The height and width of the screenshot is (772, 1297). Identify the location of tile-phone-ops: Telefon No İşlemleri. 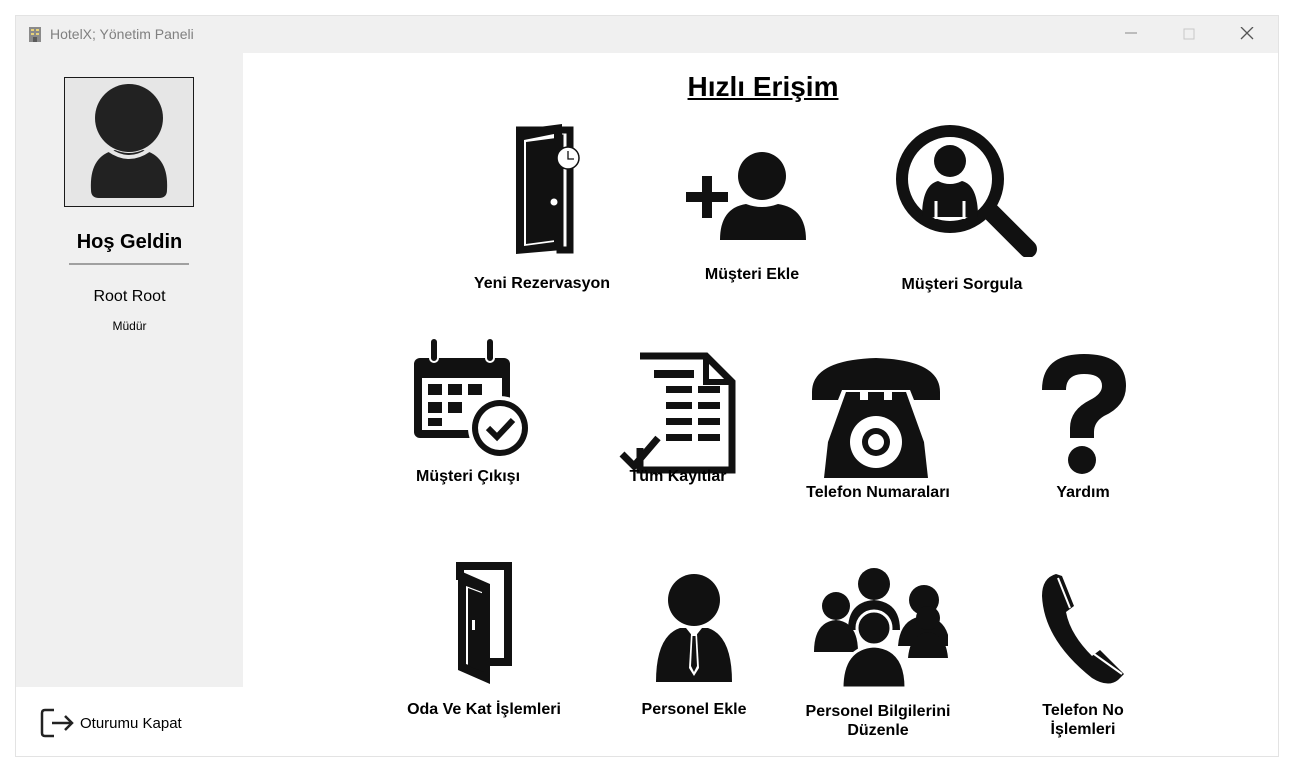
(1083, 654).